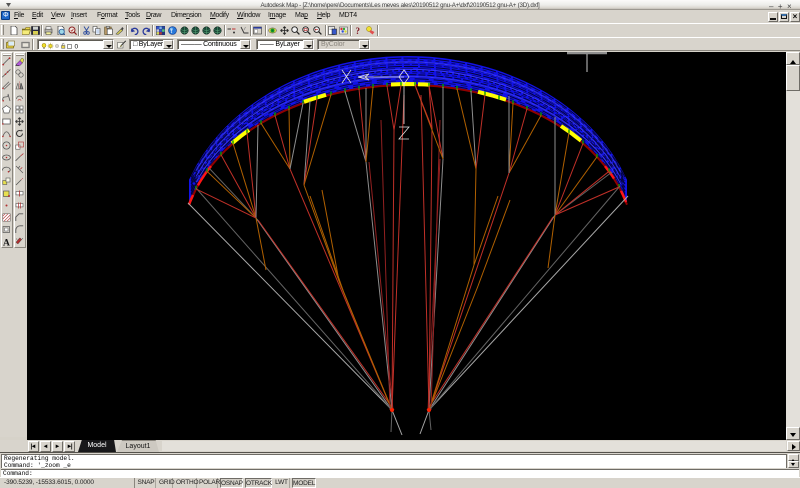 The width and height of the screenshot is (800, 488). What do you see at coordinates (6, 242) in the screenshot?
I see `svg-text: A` at bounding box center [6, 242].